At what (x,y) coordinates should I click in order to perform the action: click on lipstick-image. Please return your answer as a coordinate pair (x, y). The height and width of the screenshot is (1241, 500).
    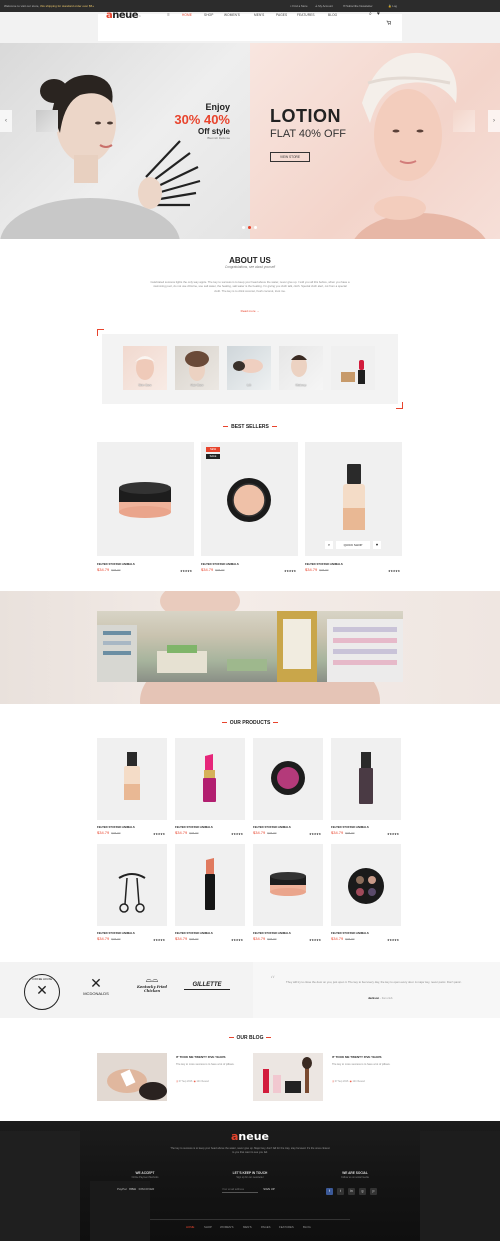
    Looking at the image, I should click on (210, 884).